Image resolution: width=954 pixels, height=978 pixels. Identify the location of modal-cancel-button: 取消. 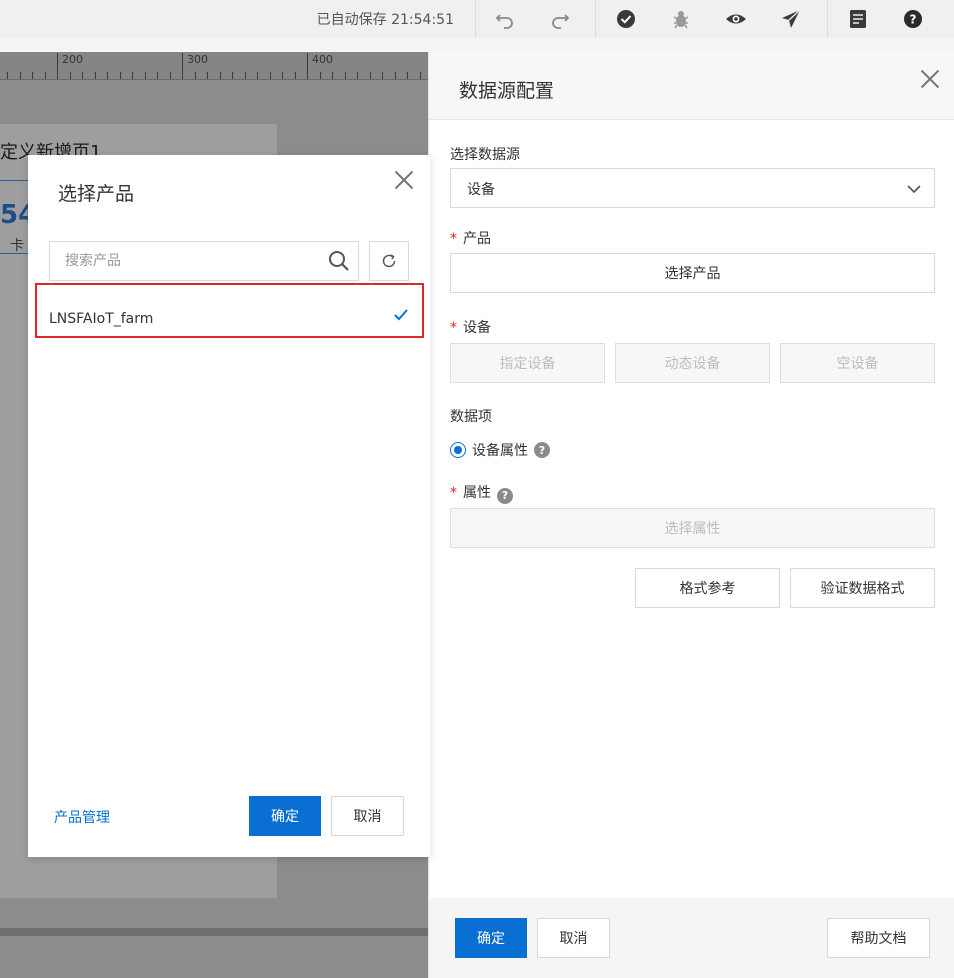
(367, 816).